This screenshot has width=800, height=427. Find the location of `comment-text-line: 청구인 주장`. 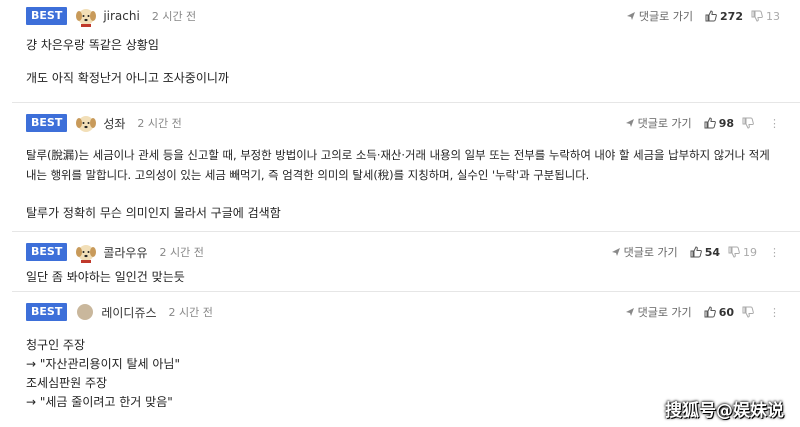

comment-text-line: 청구인 주장 is located at coordinates (56, 345).